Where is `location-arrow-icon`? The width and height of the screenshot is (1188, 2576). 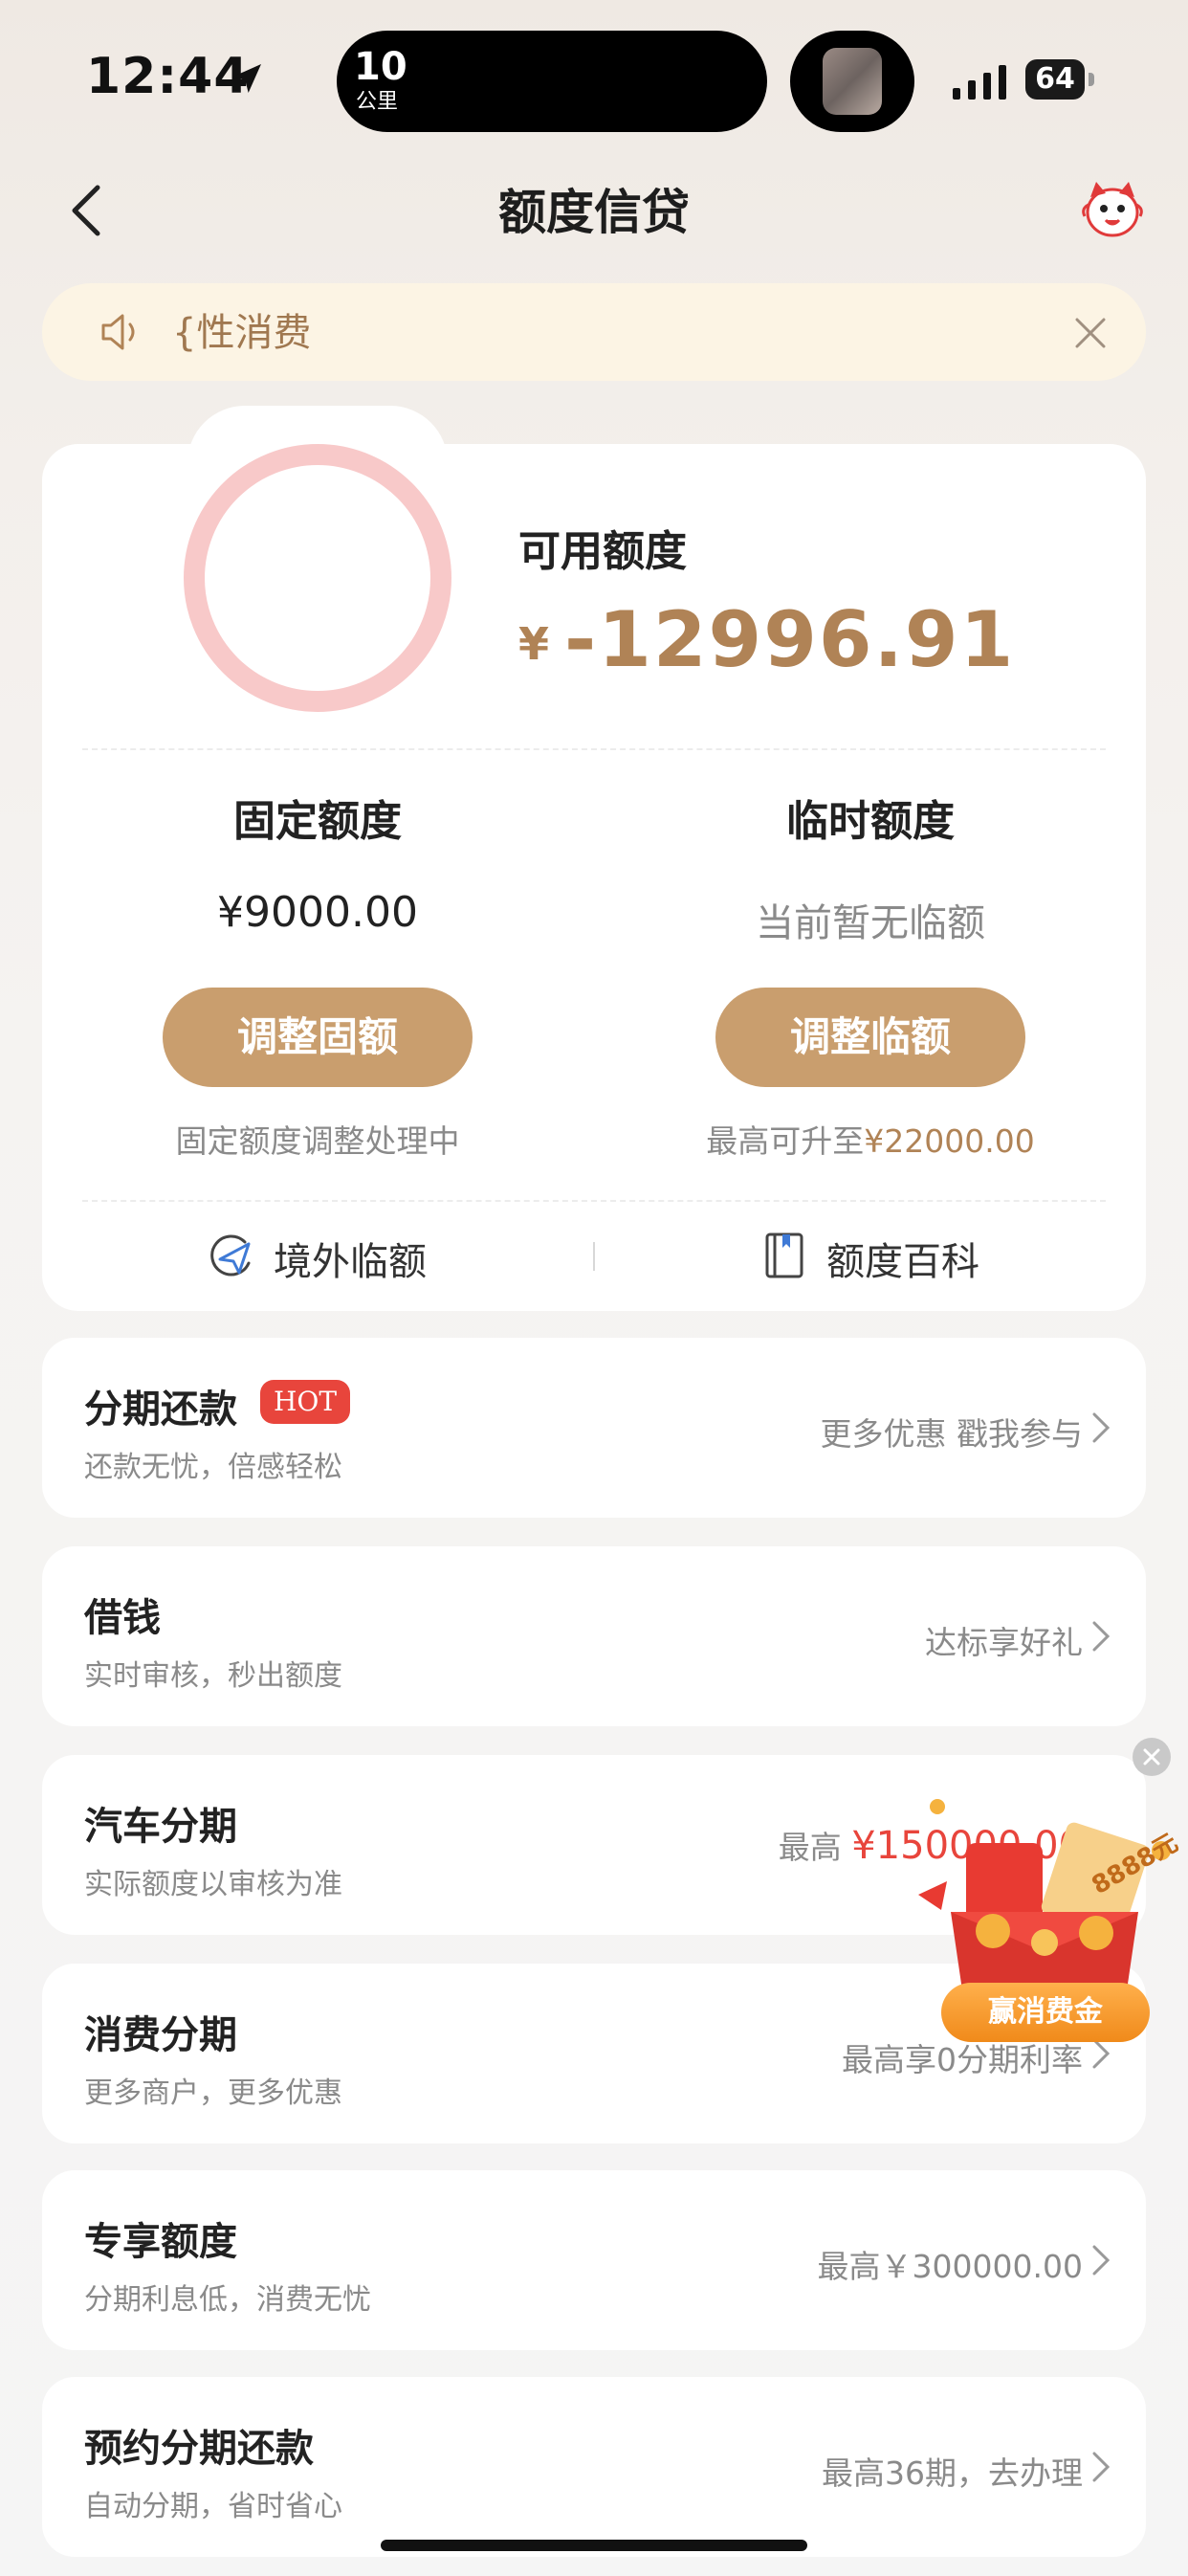
location-arrow-icon is located at coordinates (246, 78).